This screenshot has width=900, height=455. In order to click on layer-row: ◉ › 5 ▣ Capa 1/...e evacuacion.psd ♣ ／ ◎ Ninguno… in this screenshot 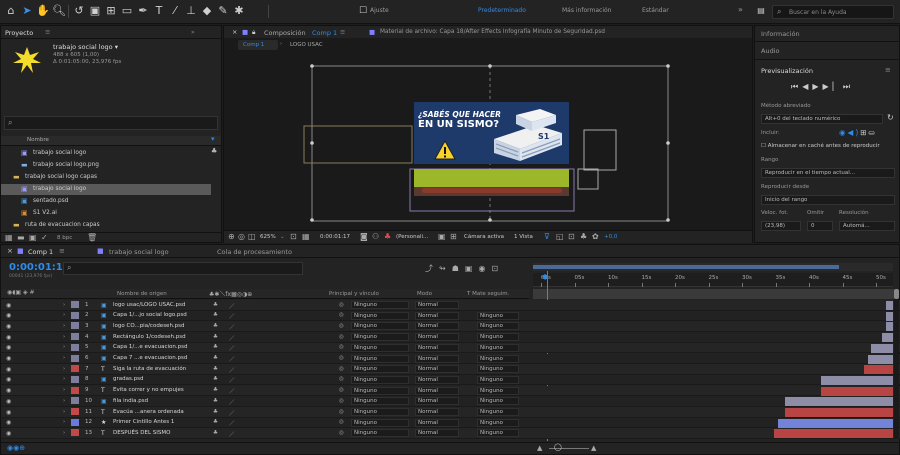, I will do `click(450, 348)`.